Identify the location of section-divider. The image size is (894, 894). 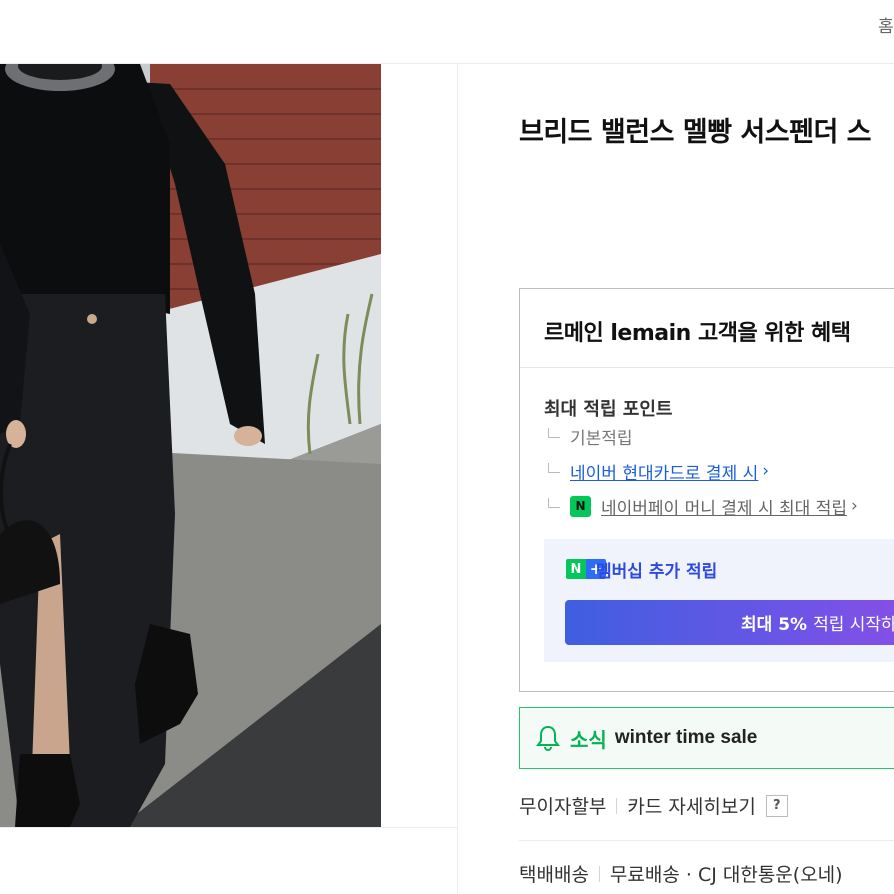
(706, 840).